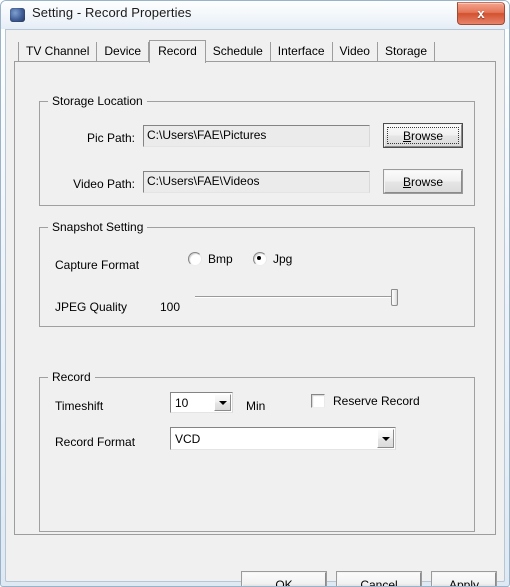 The height and width of the screenshot is (587, 510). I want to click on tab-label: Video, so click(354, 51).